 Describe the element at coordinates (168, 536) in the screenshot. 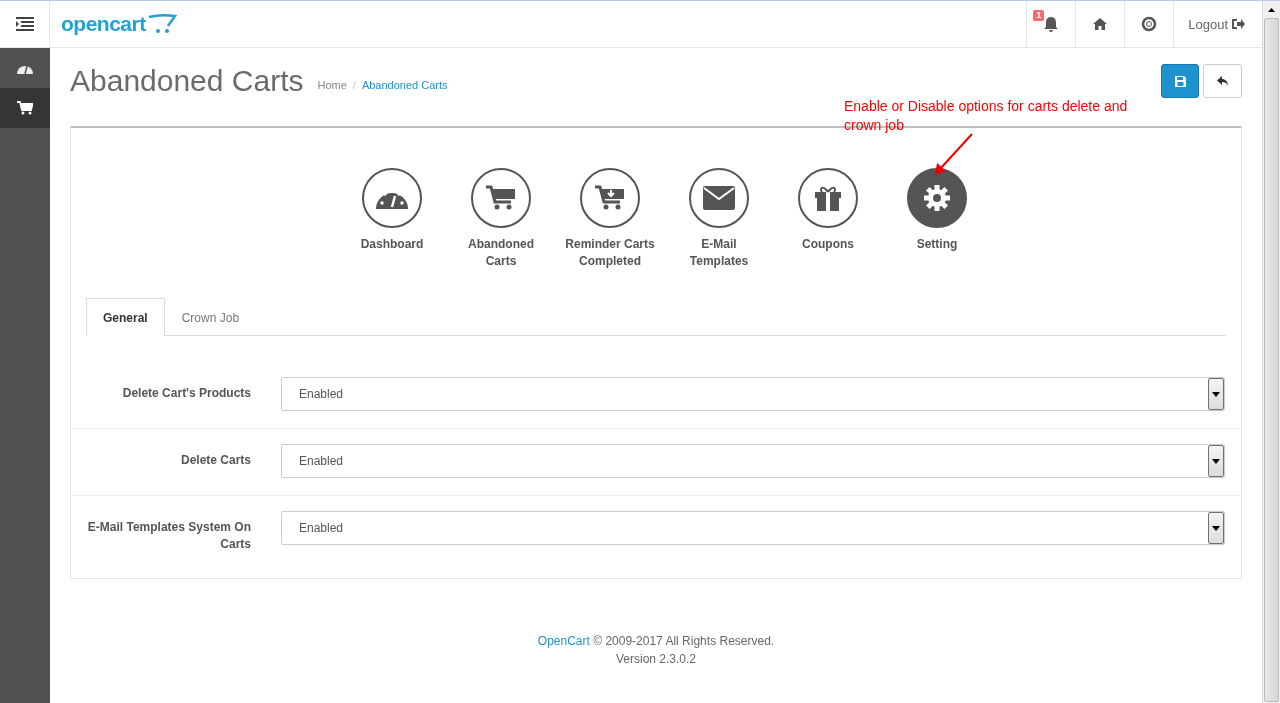

I see `field-label: E-Mail Templates System On Carts` at that location.